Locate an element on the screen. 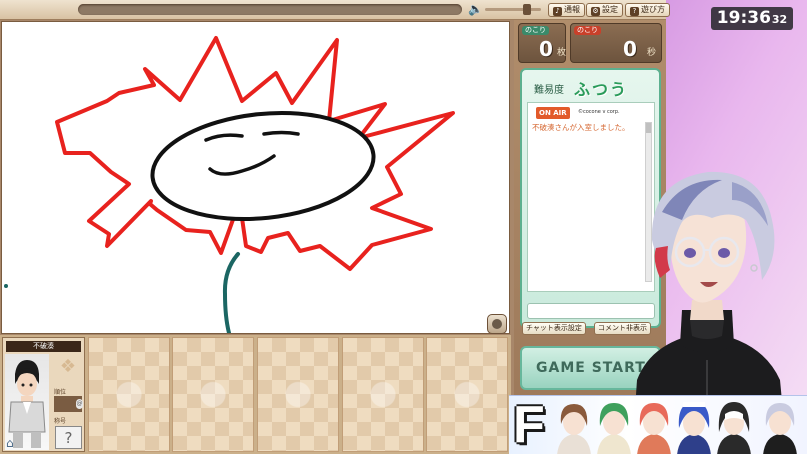  difficulty-label: 難易度 is located at coordinates (549, 90).